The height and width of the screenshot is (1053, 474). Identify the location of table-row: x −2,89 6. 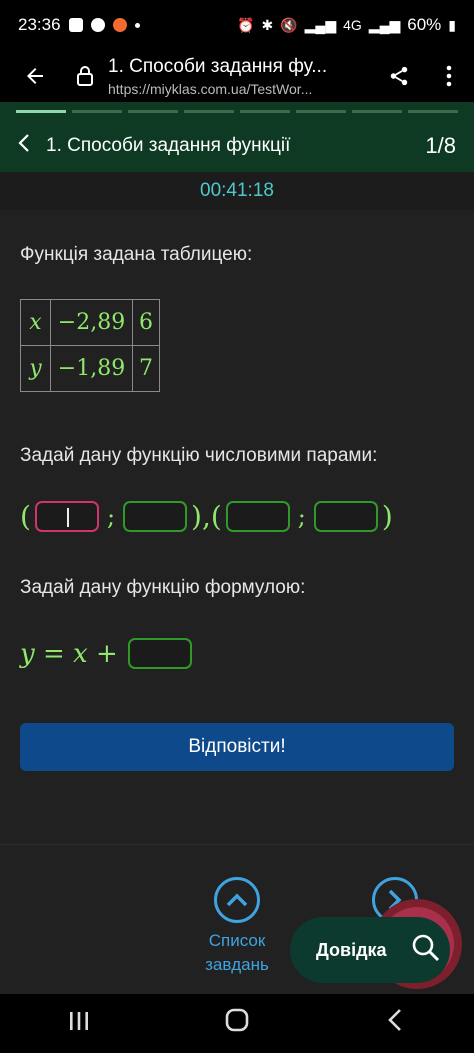
(90, 322).